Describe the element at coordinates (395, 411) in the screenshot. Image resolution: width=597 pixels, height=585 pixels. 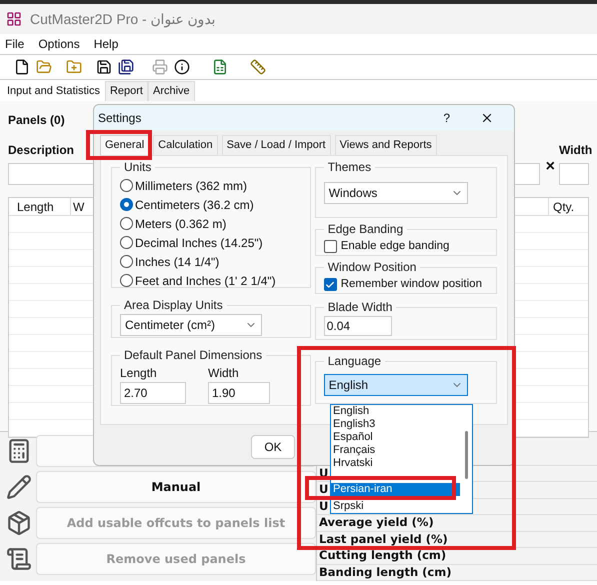
I see `language-option: English` at that location.